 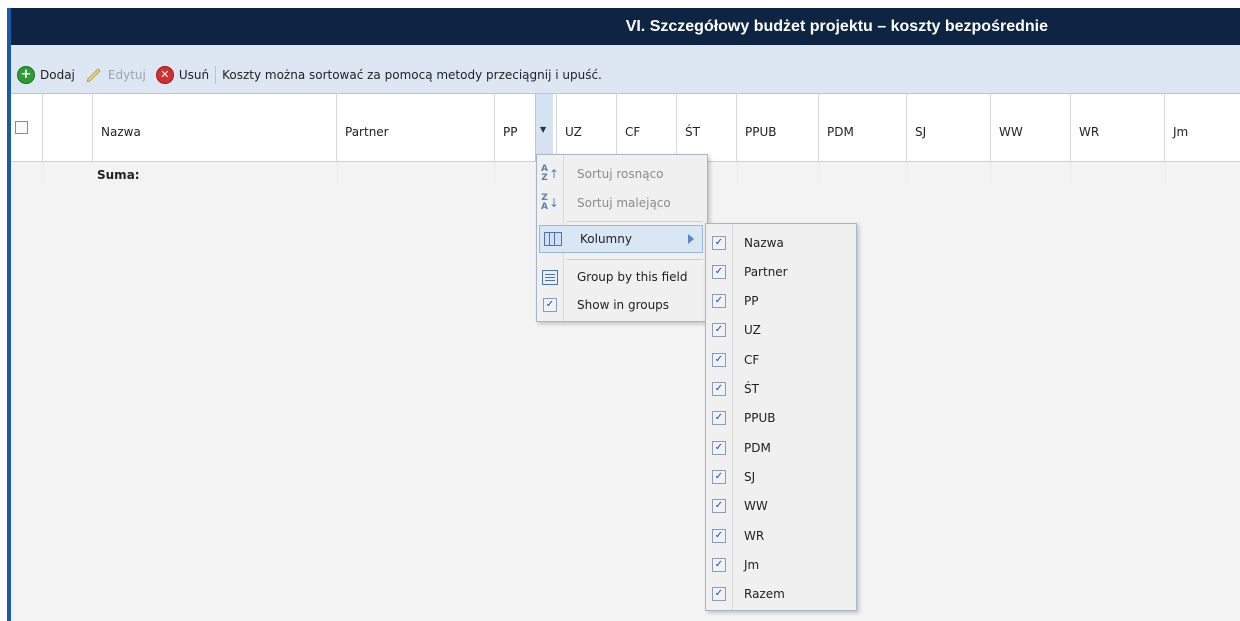 I want to click on menu-item-columns: Kolumny, so click(x=621, y=239).